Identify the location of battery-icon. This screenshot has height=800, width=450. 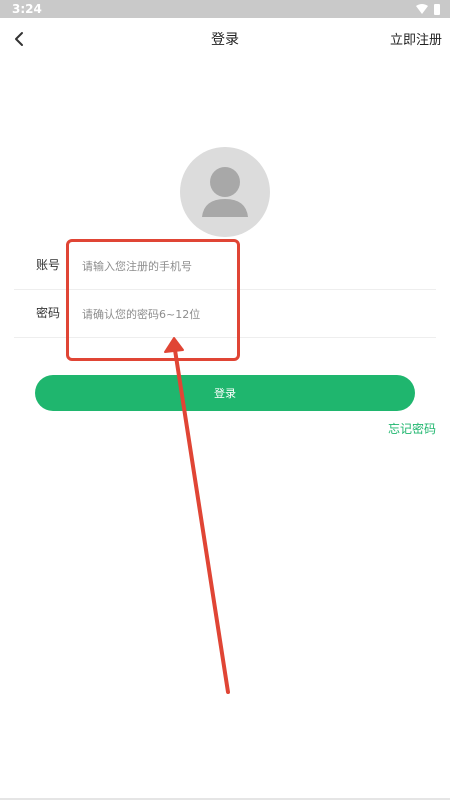
(437, 9).